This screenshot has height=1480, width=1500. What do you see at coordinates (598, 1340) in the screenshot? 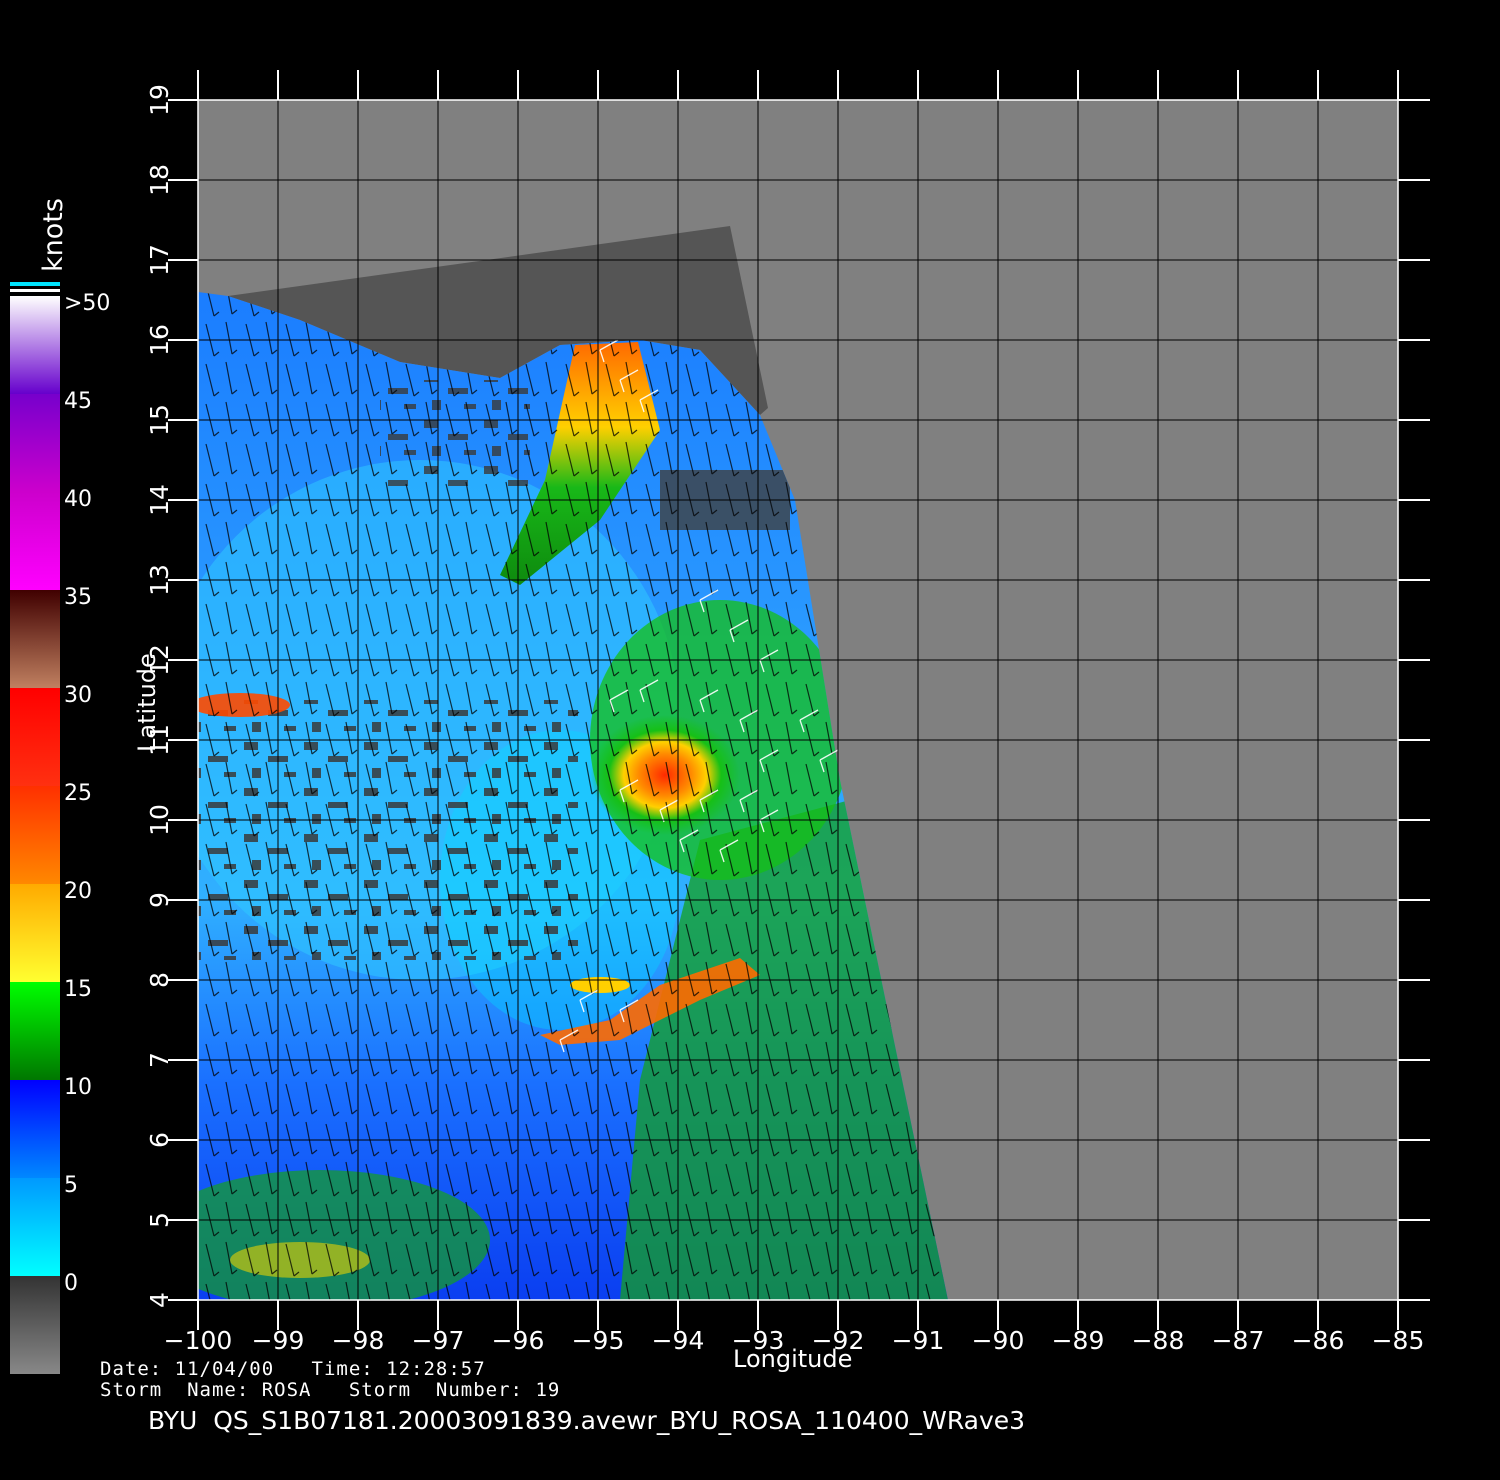
I see `lon-tick-label: −95` at bounding box center [598, 1340].